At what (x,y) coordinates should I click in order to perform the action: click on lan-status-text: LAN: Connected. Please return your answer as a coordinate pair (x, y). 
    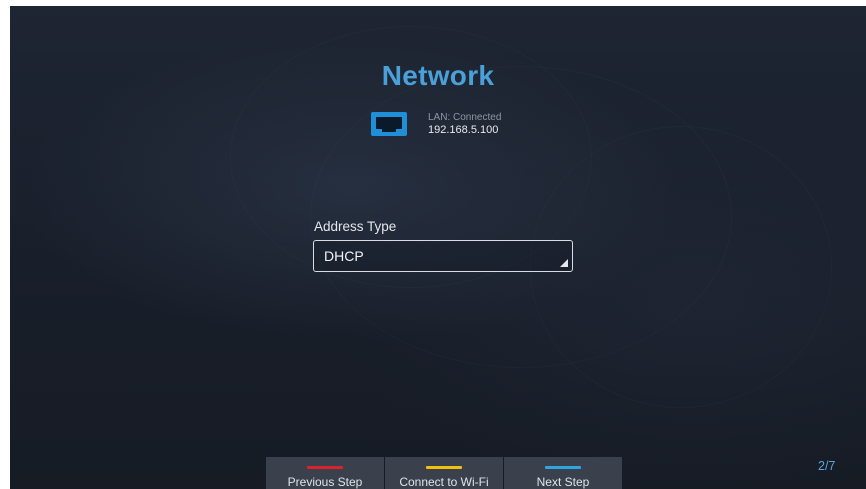
    Looking at the image, I should click on (465, 117).